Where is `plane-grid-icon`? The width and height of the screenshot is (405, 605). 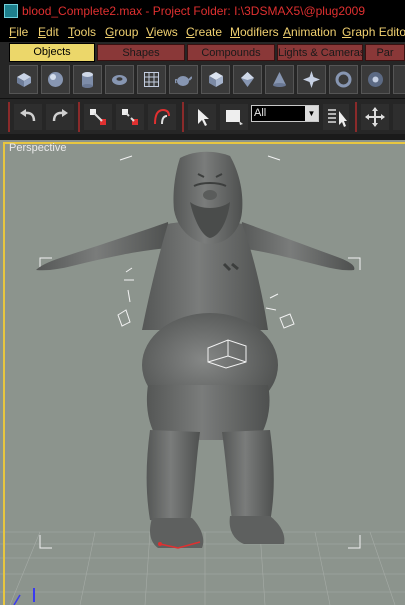
plane-grid-icon is located at coordinates (151, 79).